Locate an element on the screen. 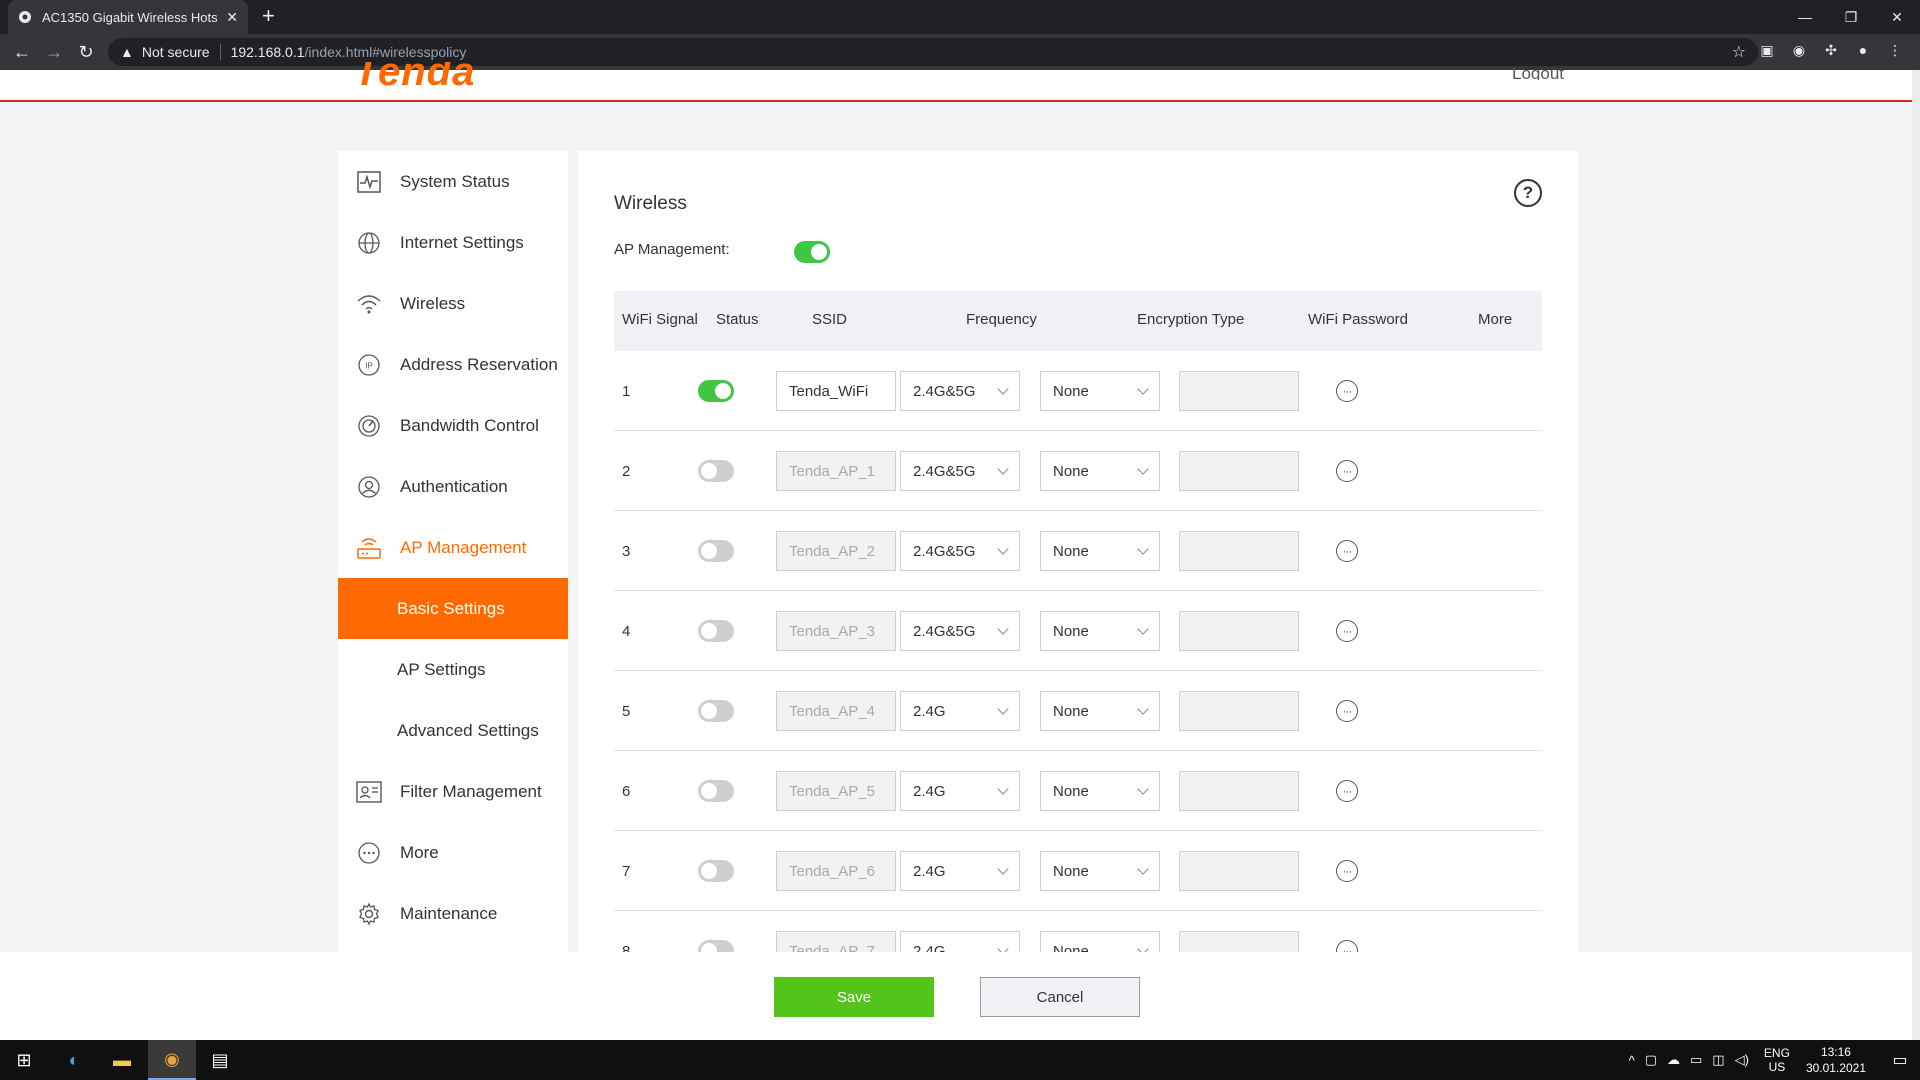  notification-icon: ▭ is located at coordinates (1900, 1060).